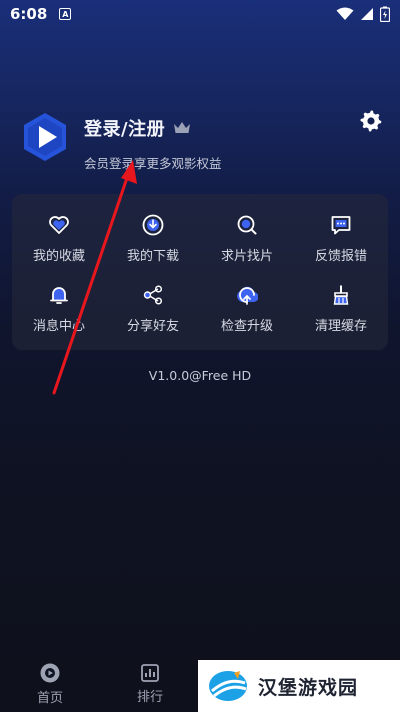 The width and height of the screenshot is (400, 712). I want to click on check-update-button: 检查升级, so click(247, 309).